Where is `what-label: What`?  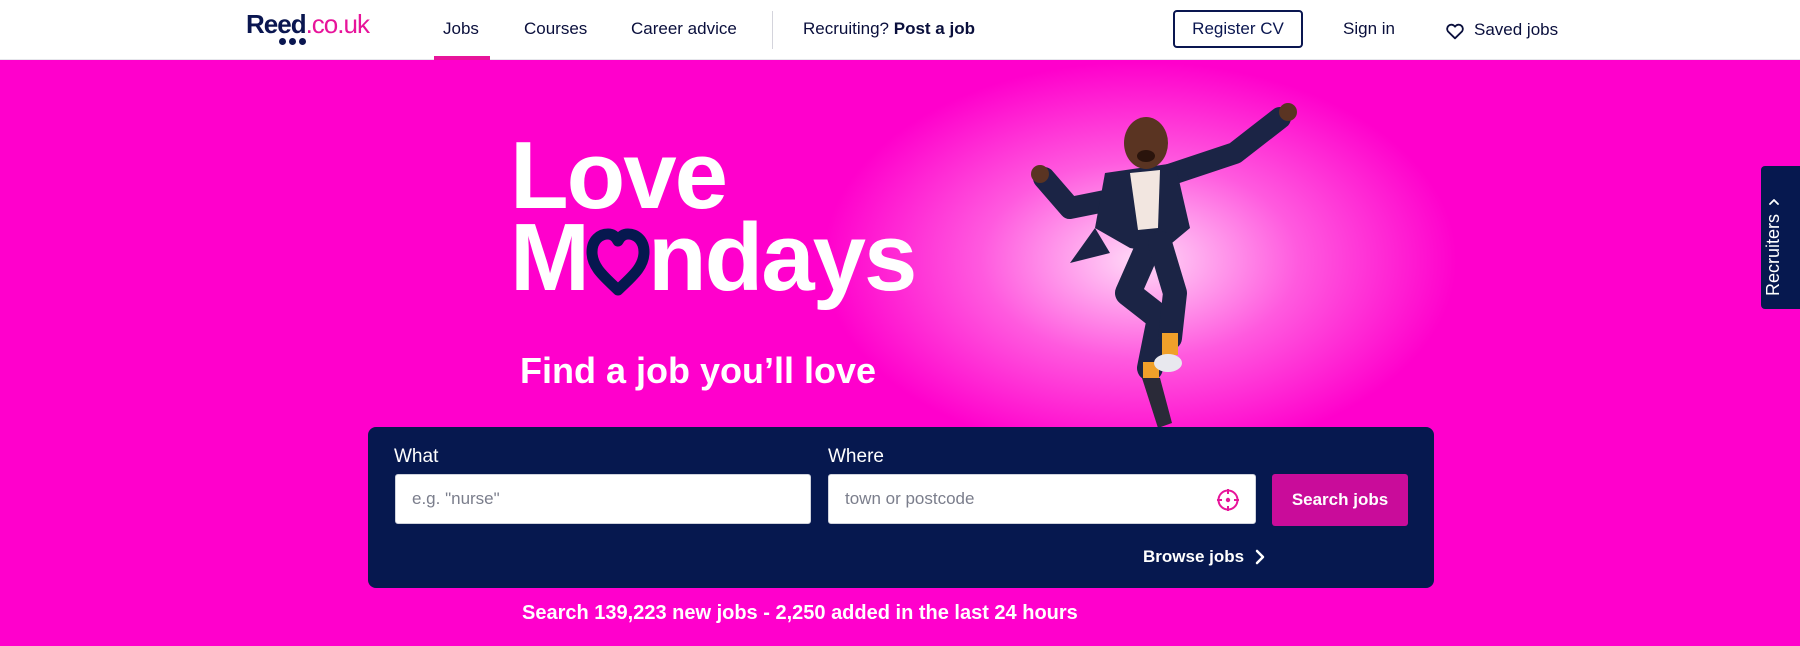
what-label: What is located at coordinates (416, 456).